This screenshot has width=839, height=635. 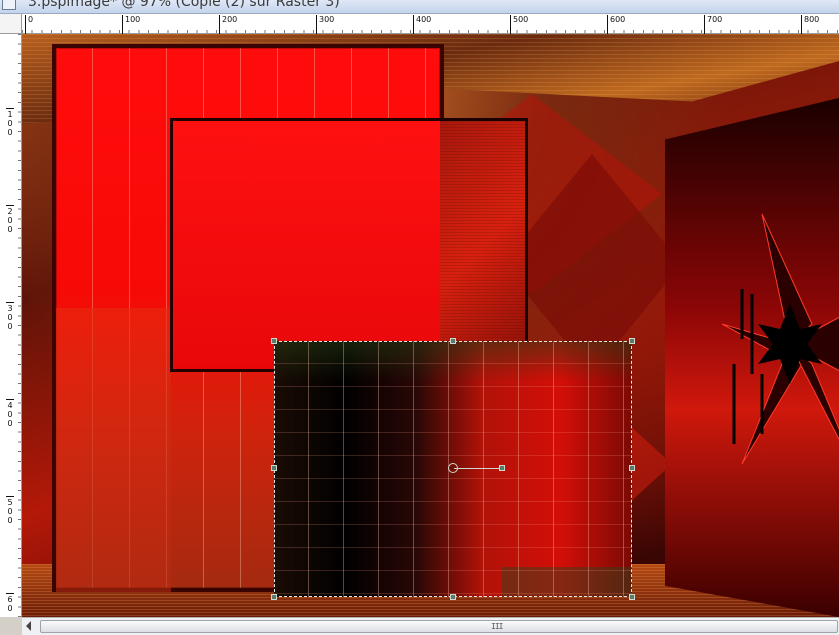 I want to click on scroll-thumb: III, so click(x=439, y=626).